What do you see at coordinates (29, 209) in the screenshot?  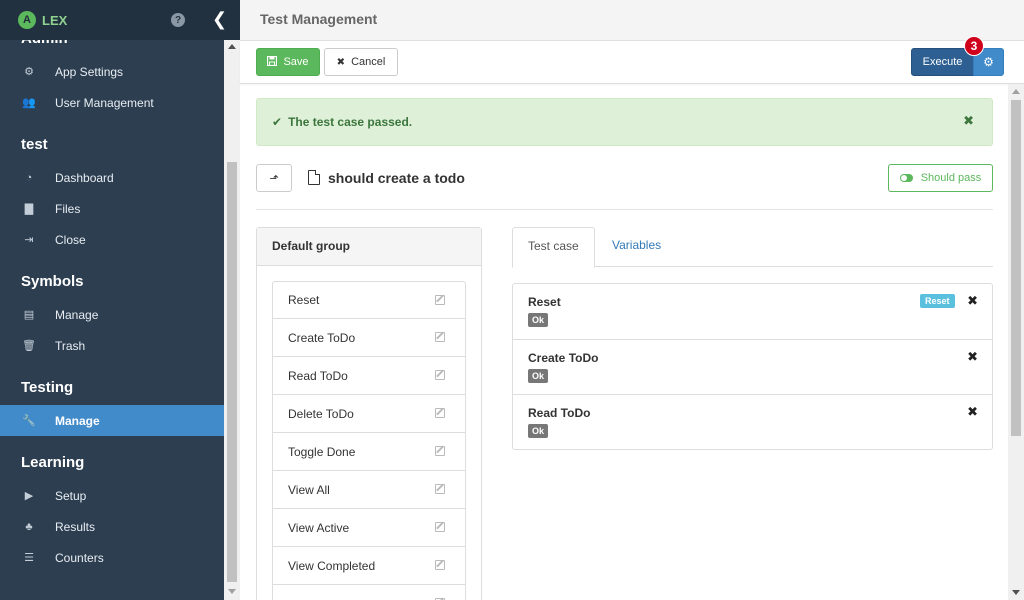 I see `file-icon: ▇` at bounding box center [29, 209].